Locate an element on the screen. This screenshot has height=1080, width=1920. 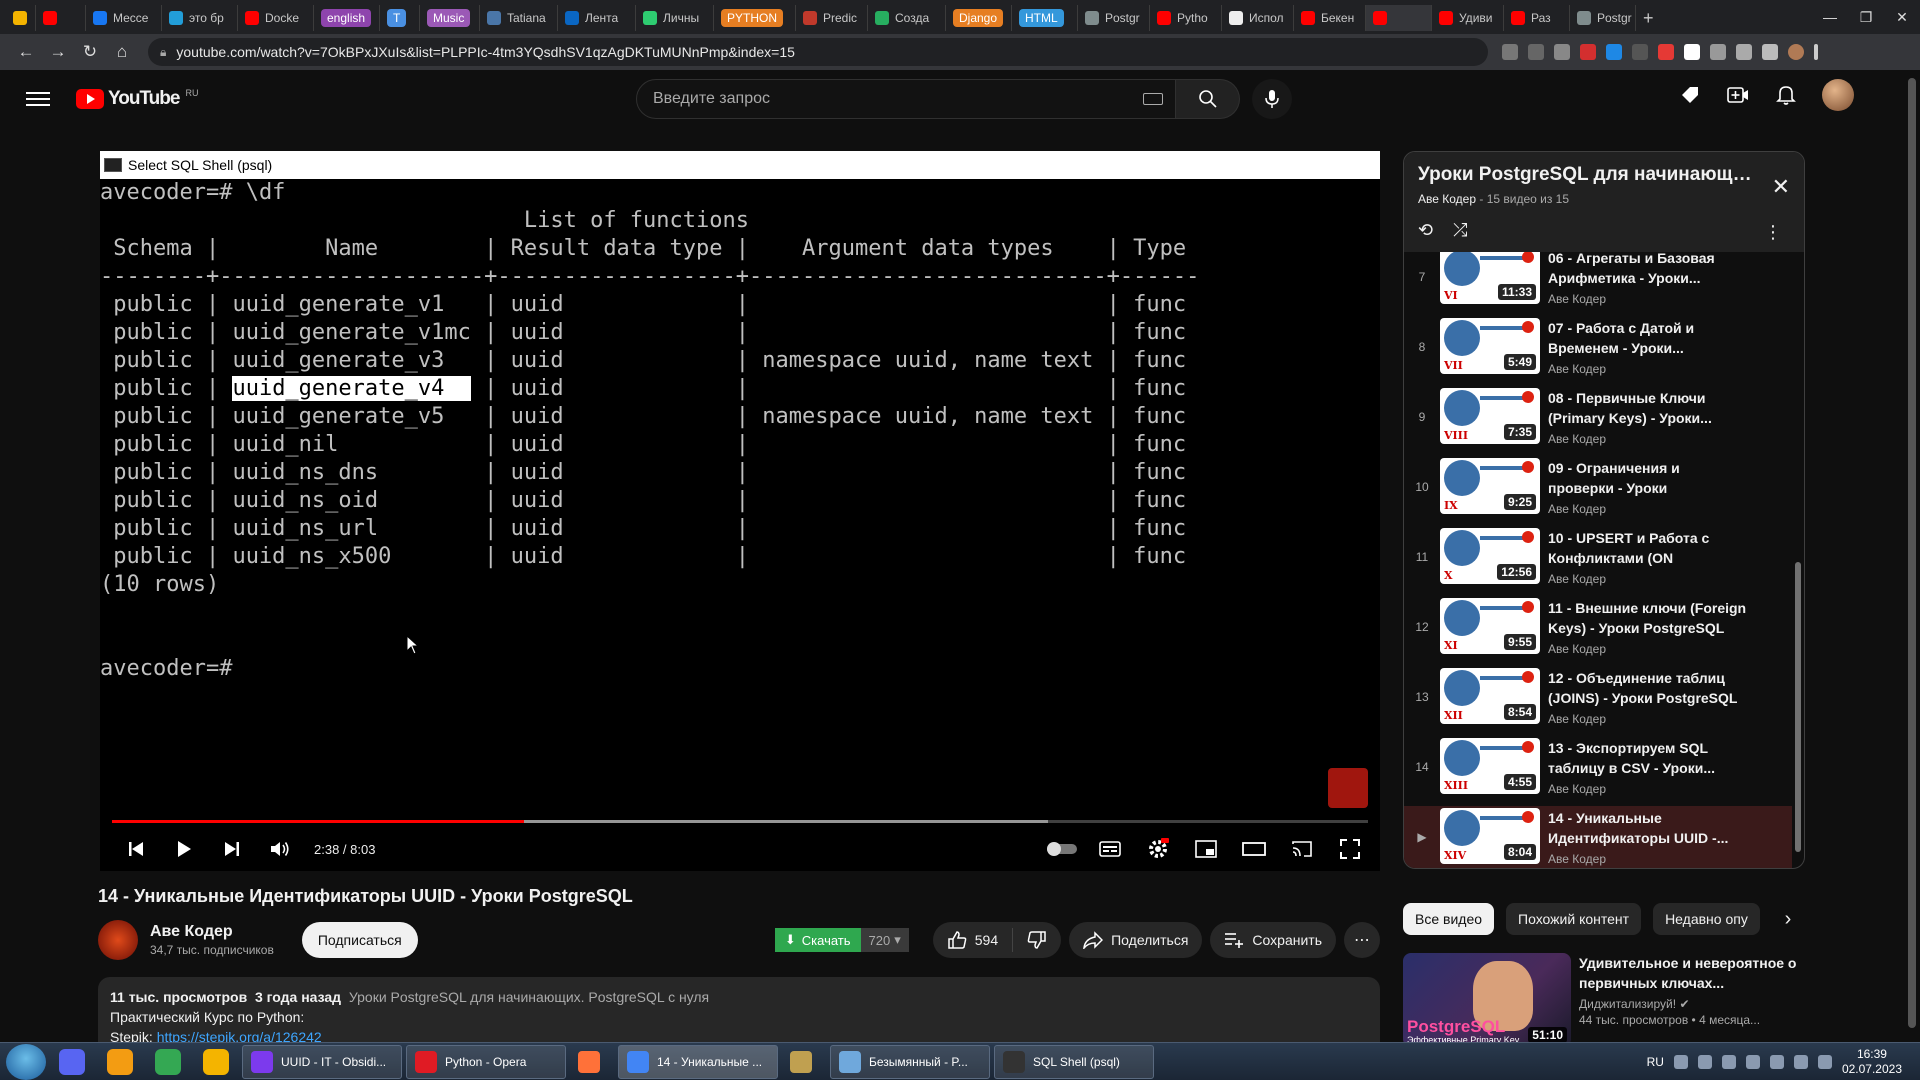
seek-bar is located at coordinates (740, 821).